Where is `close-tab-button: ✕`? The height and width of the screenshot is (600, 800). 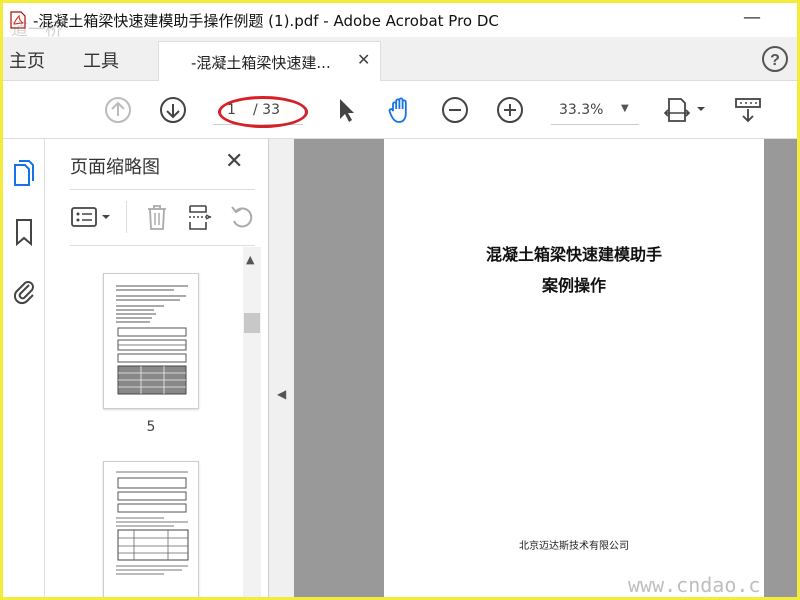 close-tab-button: ✕ is located at coordinates (363, 59).